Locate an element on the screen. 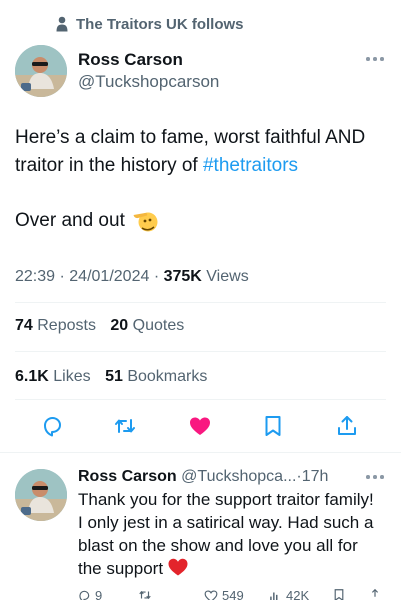 The image size is (401, 600). tweet-meta: 22:39 · 24/01/2024 · 375K Views is located at coordinates (132, 277).